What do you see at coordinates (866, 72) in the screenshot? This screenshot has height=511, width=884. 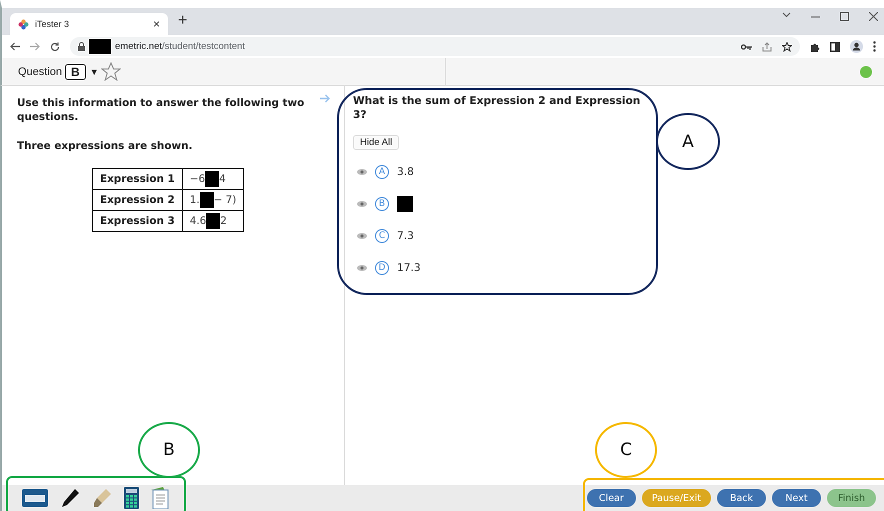 I see `status-dot-icon` at bounding box center [866, 72].